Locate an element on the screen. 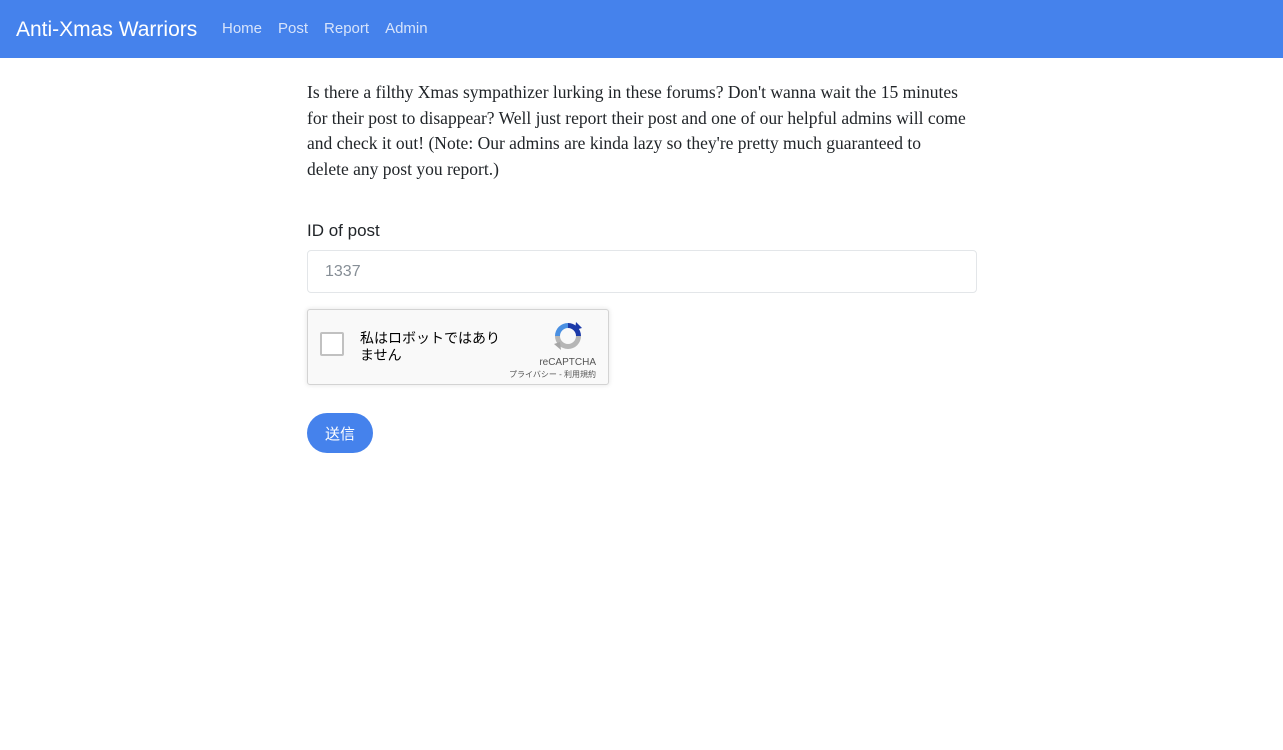  nav-link-home: Home is located at coordinates (242, 29).